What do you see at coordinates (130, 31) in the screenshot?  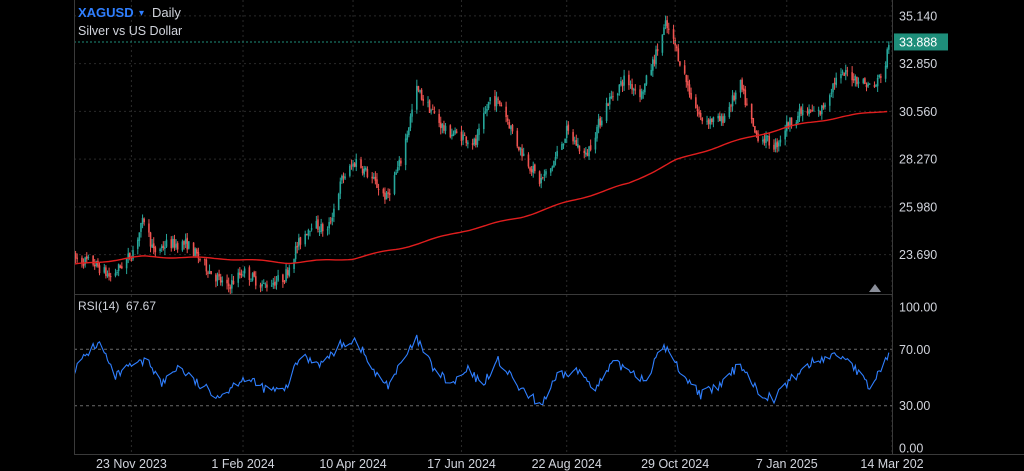 I see `symbol-description: Silver vs US Dollar` at bounding box center [130, 31].